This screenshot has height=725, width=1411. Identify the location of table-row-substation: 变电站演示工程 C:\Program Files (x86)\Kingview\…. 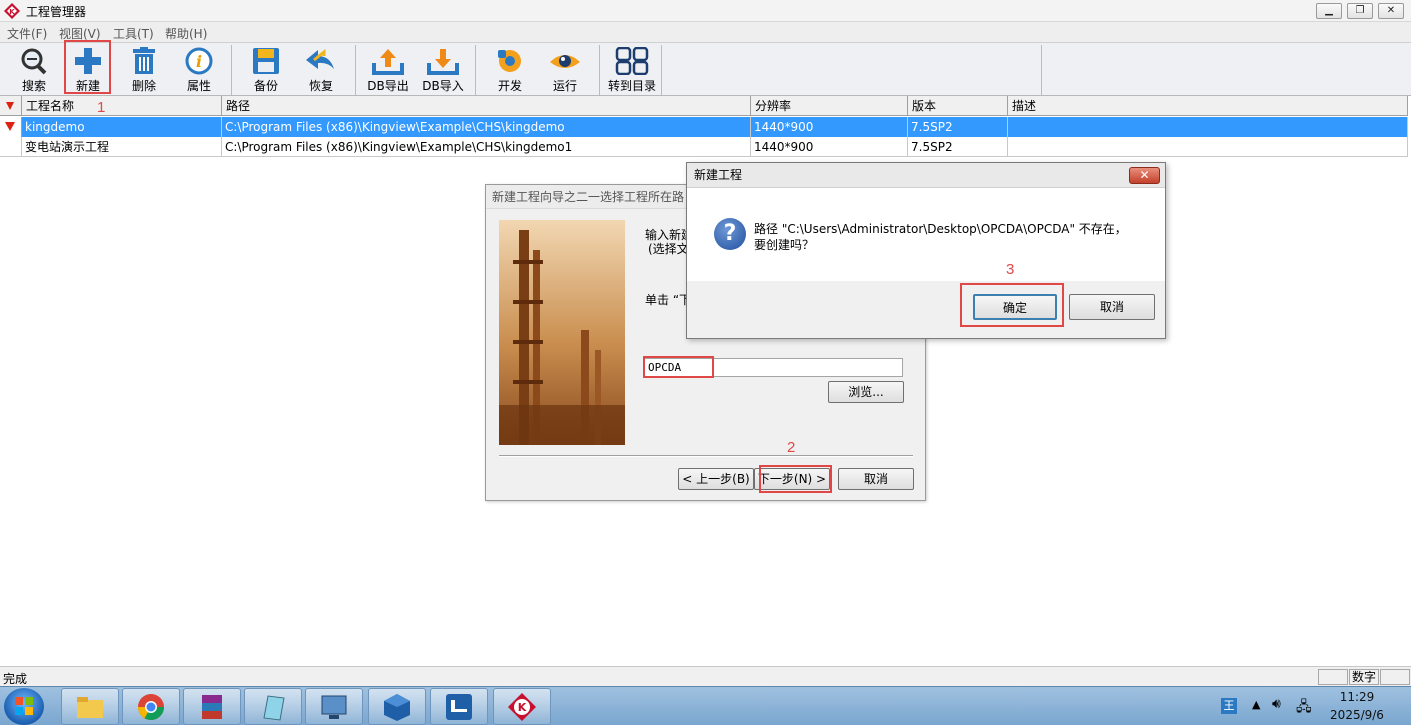
(704, 147).